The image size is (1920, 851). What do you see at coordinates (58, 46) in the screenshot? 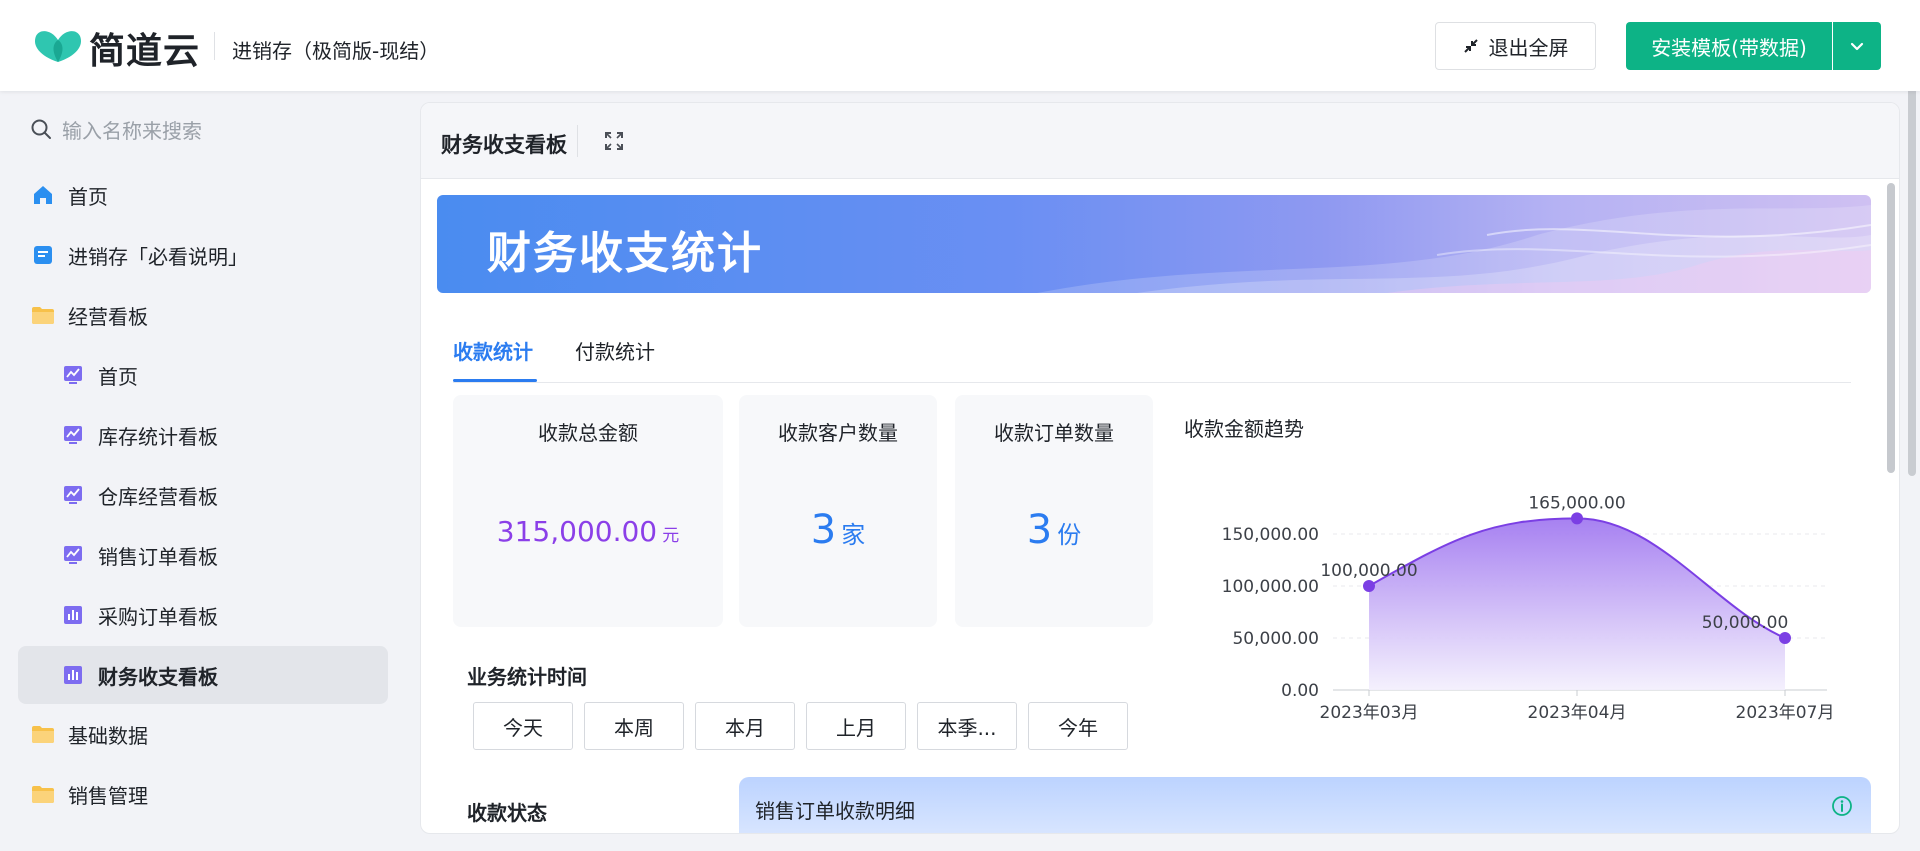
I see `logo-icon` at bounding box center [58, 46].